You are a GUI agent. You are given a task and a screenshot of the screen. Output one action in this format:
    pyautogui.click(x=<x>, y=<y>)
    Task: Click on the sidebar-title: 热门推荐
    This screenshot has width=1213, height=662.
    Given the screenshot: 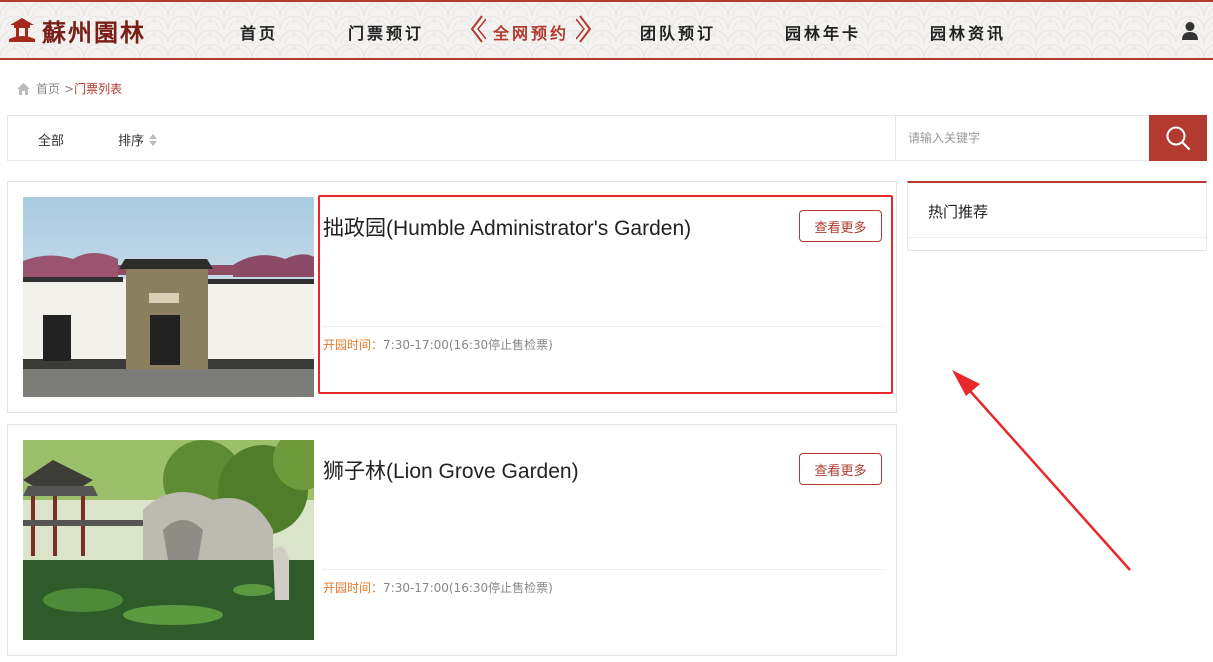 What is the action you would take?
    pyautogui.click(x=958, y=212)
    